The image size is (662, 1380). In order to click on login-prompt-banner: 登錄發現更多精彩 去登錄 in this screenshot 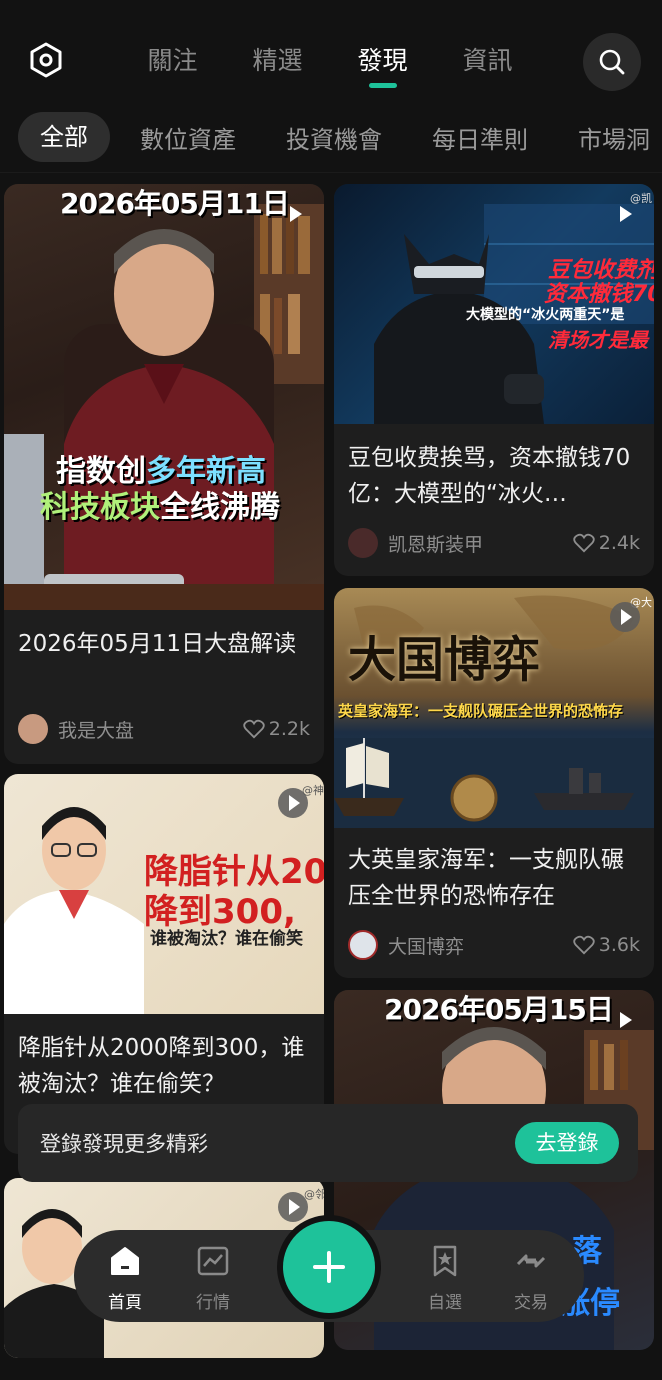, I will do `click(328, 1143)`.